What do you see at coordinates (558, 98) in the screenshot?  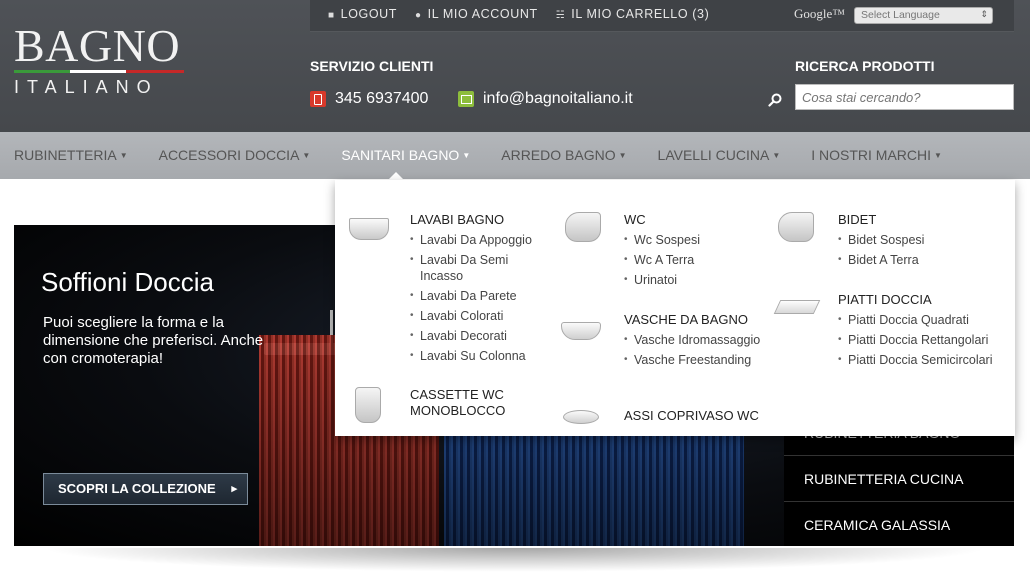 I see `email-address: info@bagnoitaliano.it` at bounding box center [558, 98].